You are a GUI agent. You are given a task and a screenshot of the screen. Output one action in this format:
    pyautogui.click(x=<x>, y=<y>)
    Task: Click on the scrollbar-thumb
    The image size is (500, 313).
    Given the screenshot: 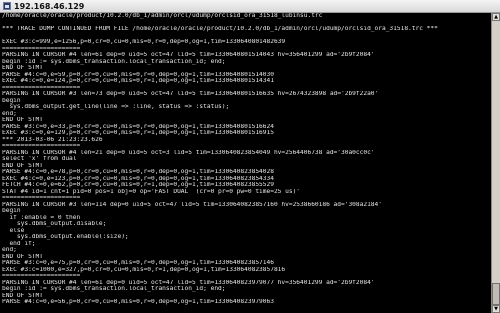 What is the action you would take?
    pyautogui.click(x=496, y=294)
    